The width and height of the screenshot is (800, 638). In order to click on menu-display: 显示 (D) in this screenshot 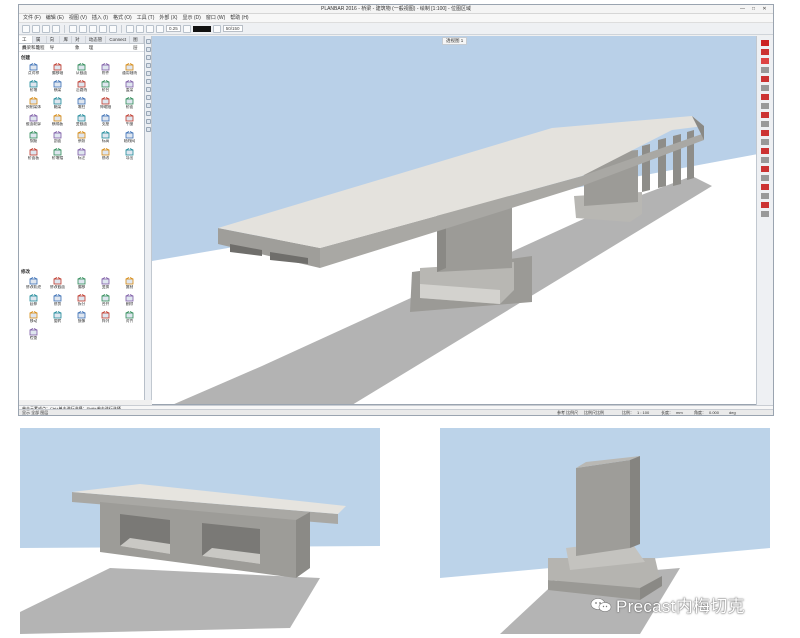, I will do `click(191, 18)`.